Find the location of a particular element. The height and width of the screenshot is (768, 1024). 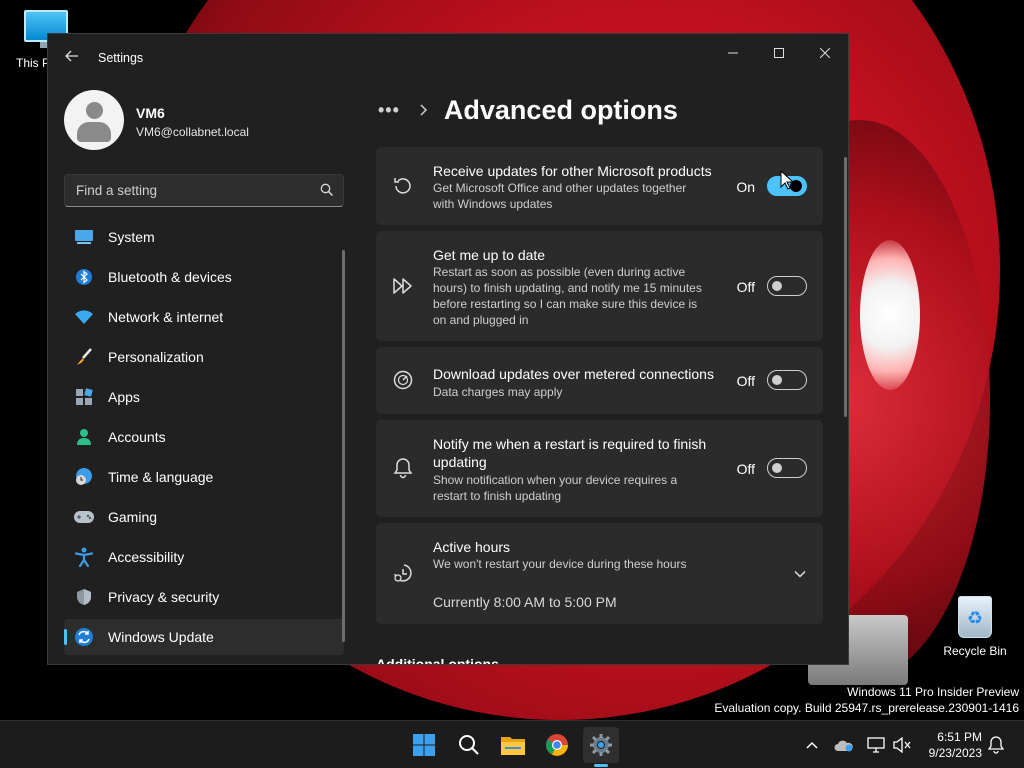

chevron-up-icon is located at coordinates (812, 745).